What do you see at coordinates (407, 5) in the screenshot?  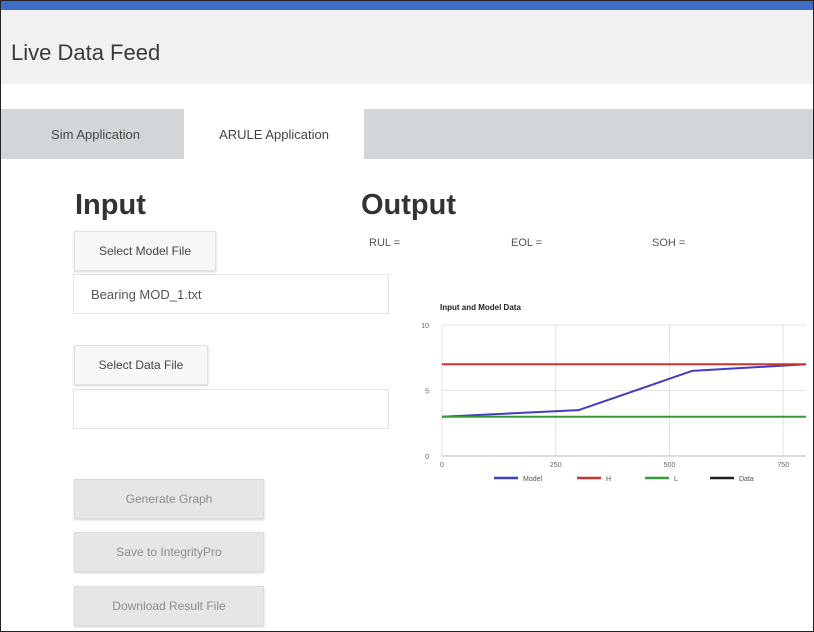 I see `window-top-bar` at bounding box center [407, 5].